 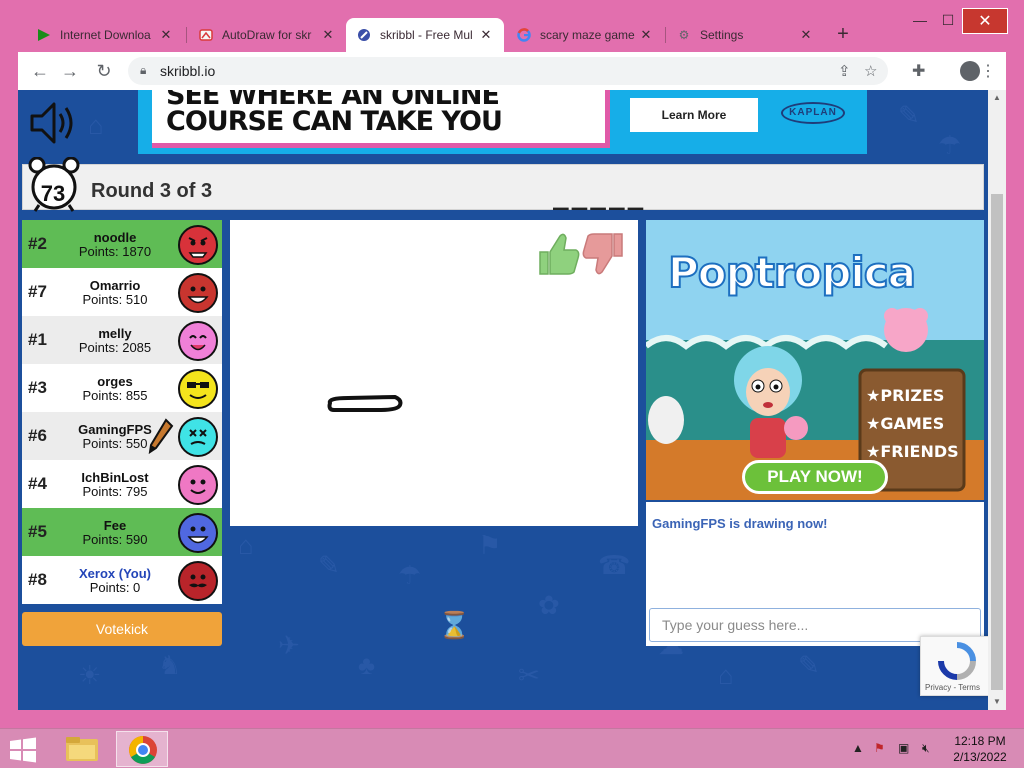 I want to click on close-window-button: ✕, so click(x=985, y=21).